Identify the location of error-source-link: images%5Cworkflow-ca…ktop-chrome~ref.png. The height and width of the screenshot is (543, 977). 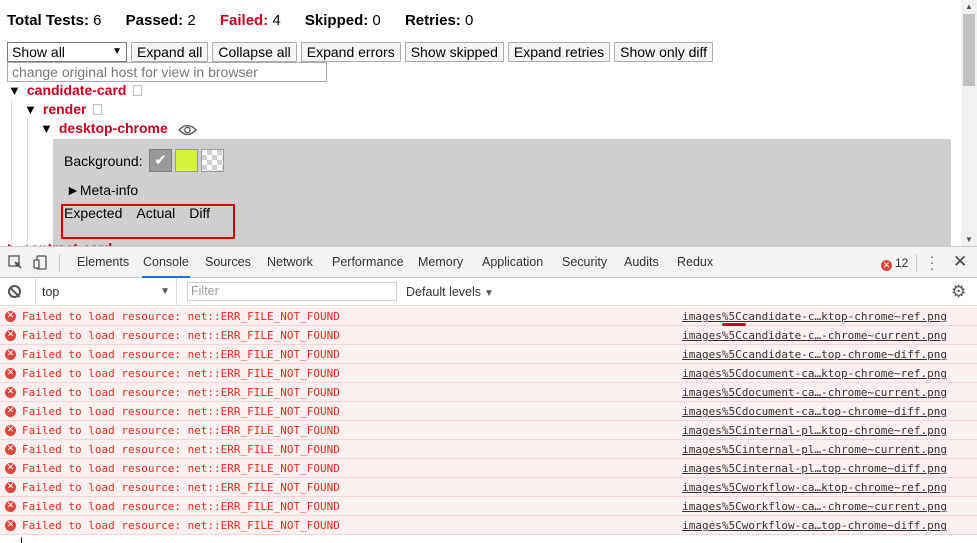
(814, 487).